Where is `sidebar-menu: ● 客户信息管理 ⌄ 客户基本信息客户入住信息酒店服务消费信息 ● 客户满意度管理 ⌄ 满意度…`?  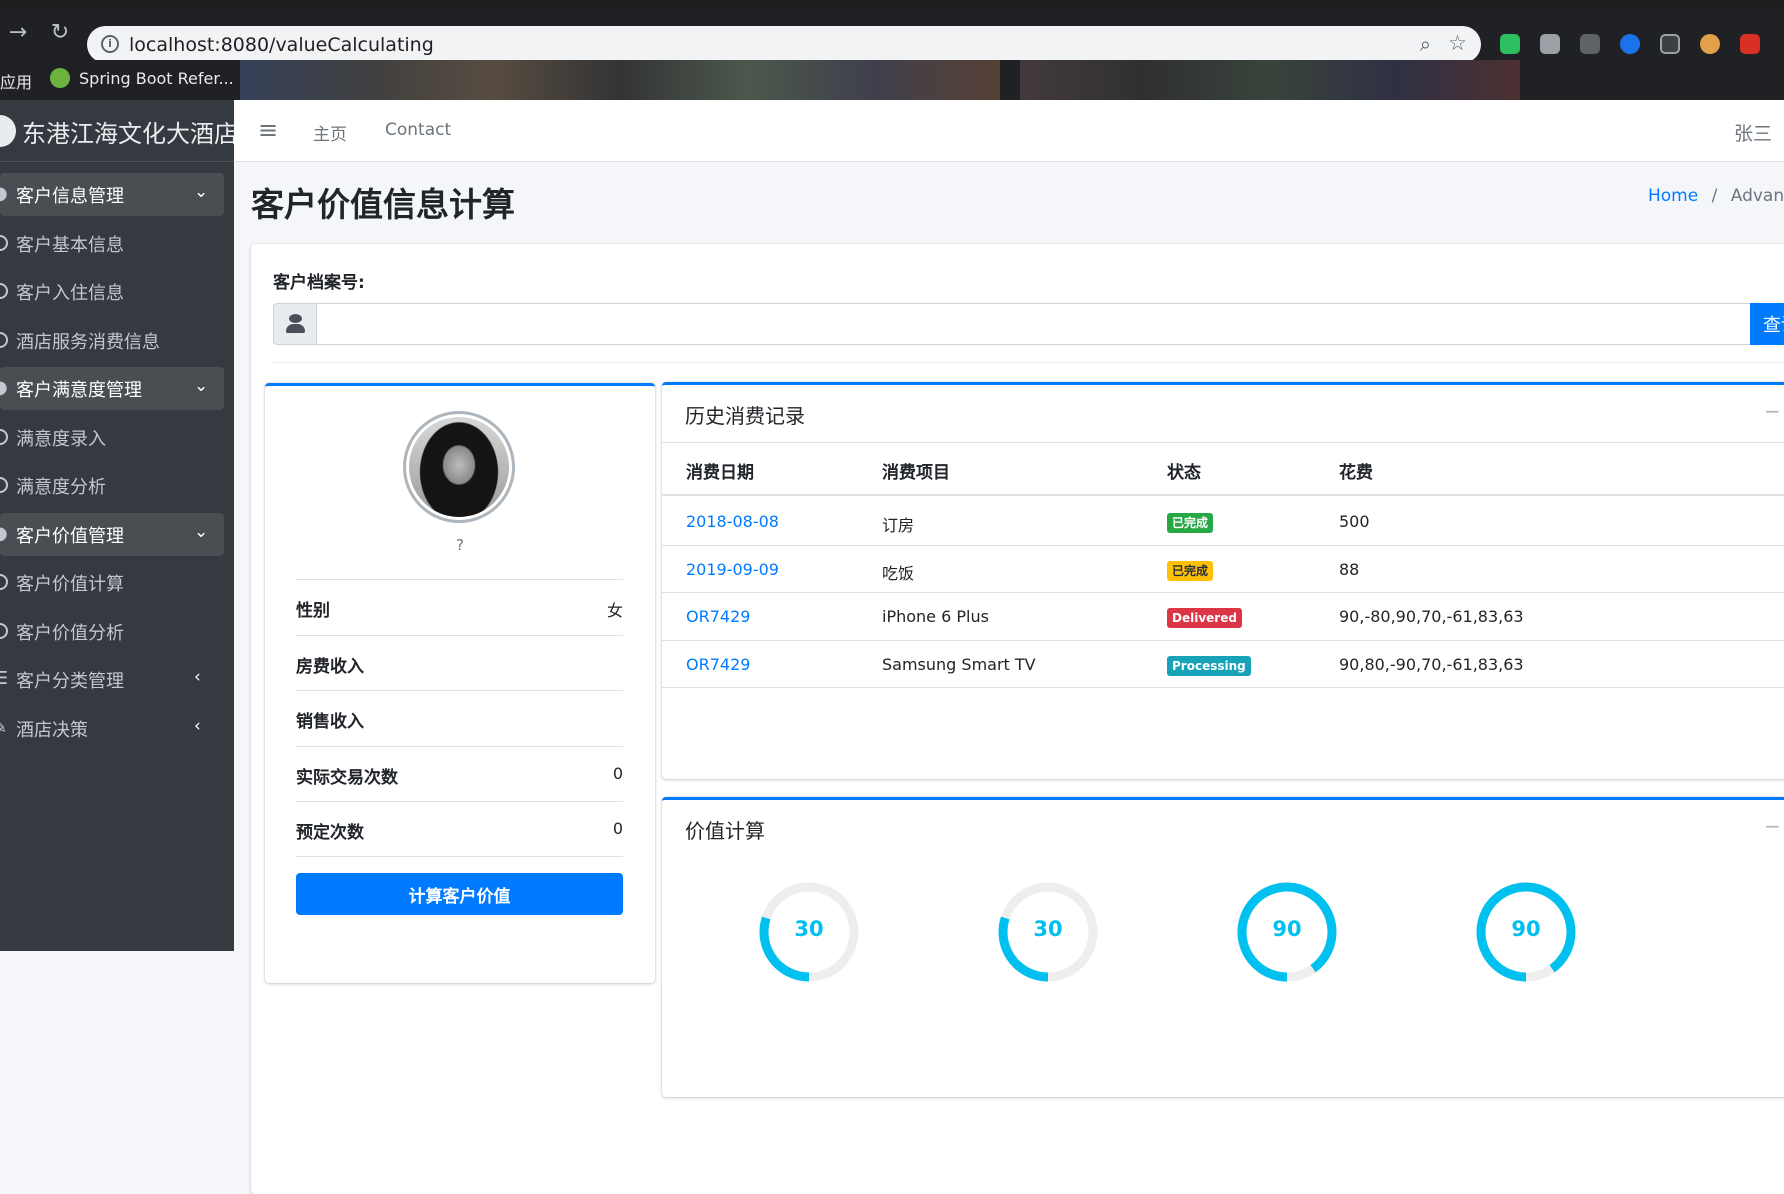 sidebar-menu: ● 客户信息管理 ⌄ 客户基本信息客户入住信息酒店服务消费信息 ● 客户满意度管理 ⌄ 满意度… is located at coordinates (117, 461).